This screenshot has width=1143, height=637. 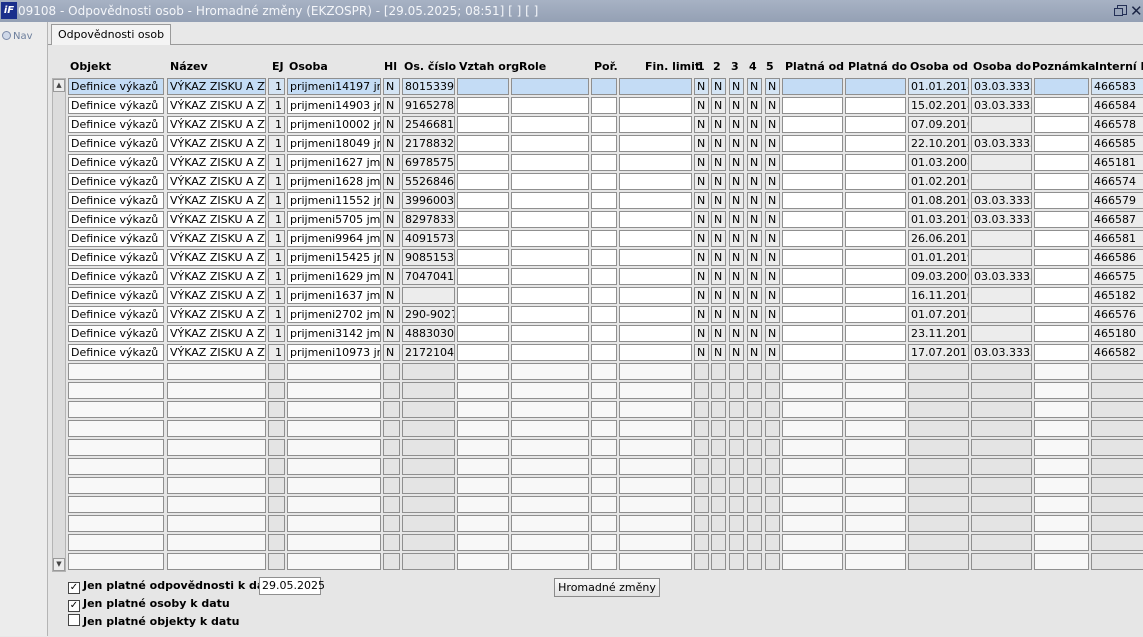 What do you see at coordinates (938, 314) in the screenshot?
I see `cell-osoba-od: 01.07.2010` at bounding box center [938, 314].